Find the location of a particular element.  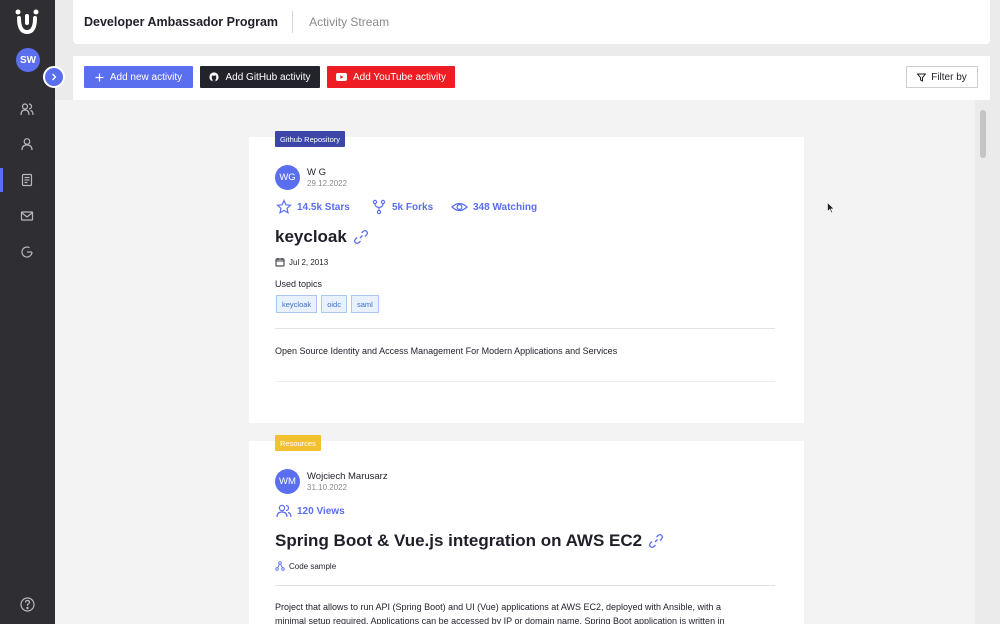

user-avatar: SW is located at coordinates (28, 60).